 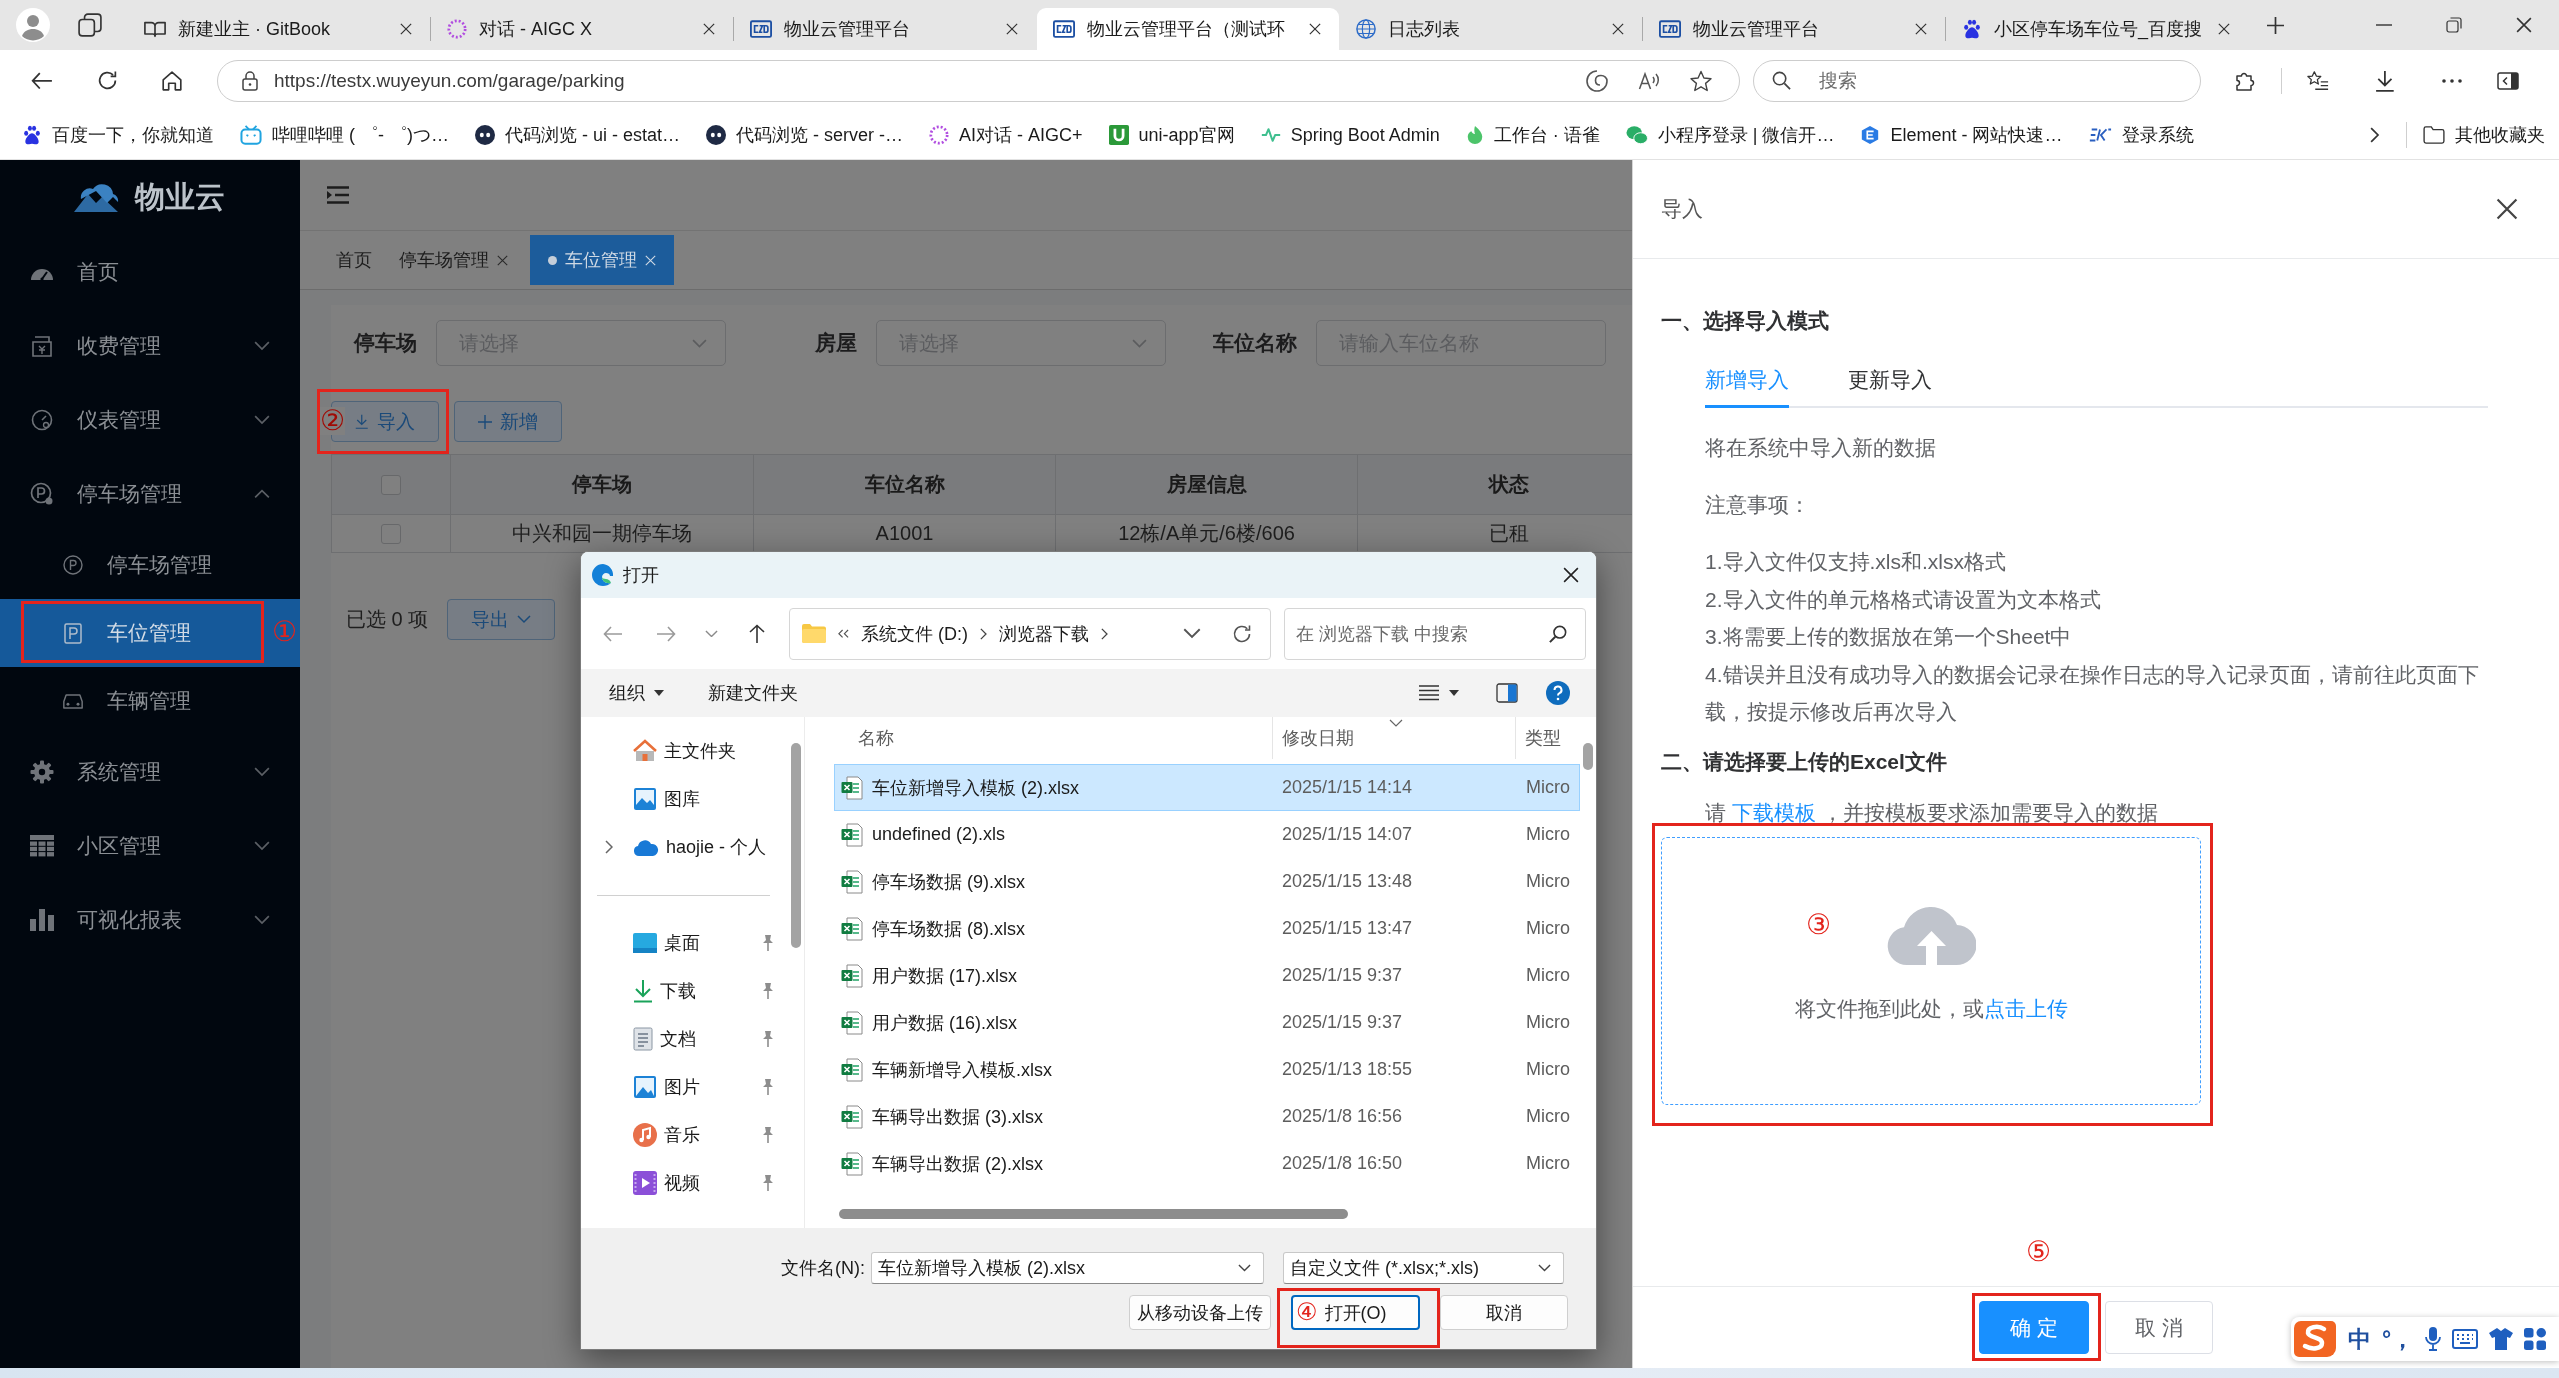 I want to click on callout-number: ⑤, so click(x=2039, y=1252).